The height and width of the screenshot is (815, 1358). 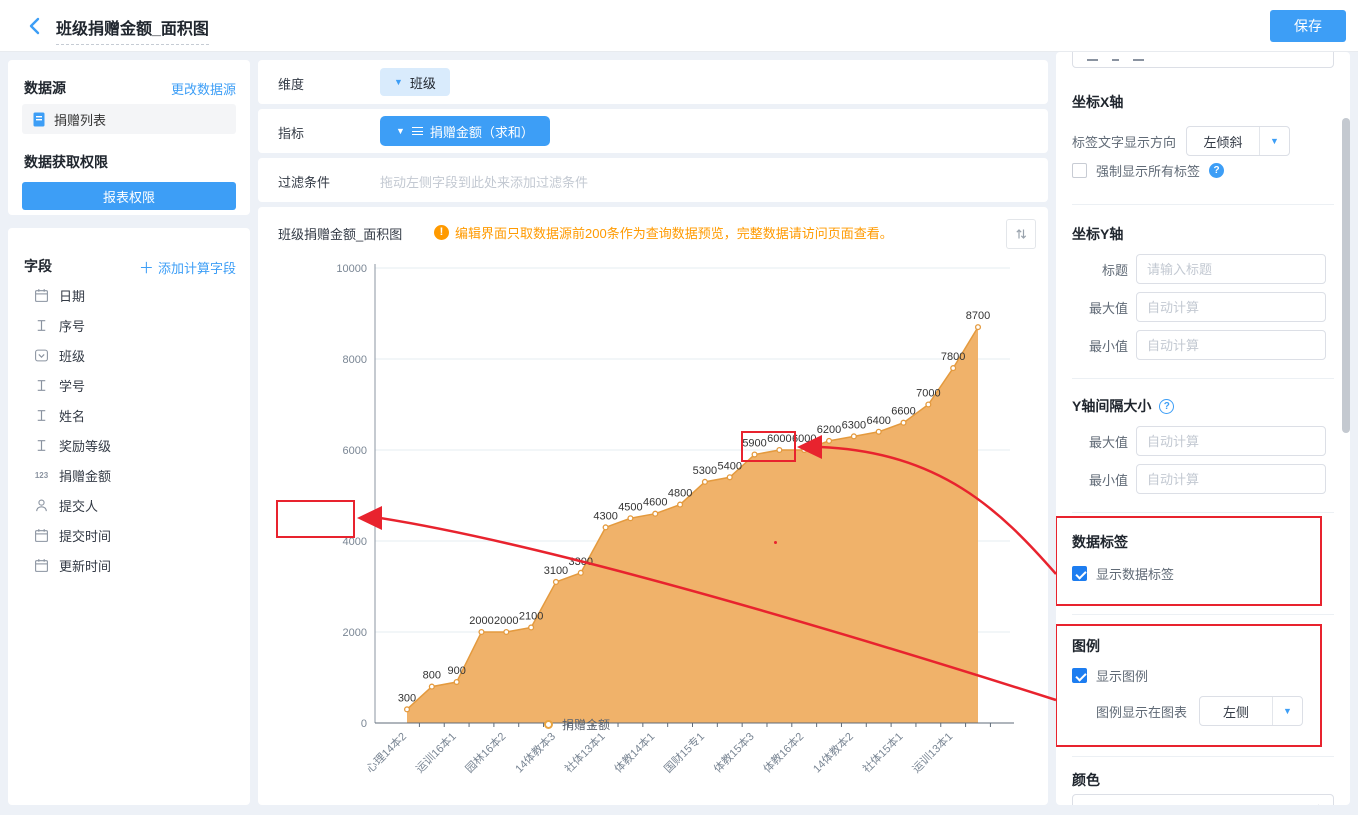 I want to click on y-axis-max-input, so click(x=1231, y=307).